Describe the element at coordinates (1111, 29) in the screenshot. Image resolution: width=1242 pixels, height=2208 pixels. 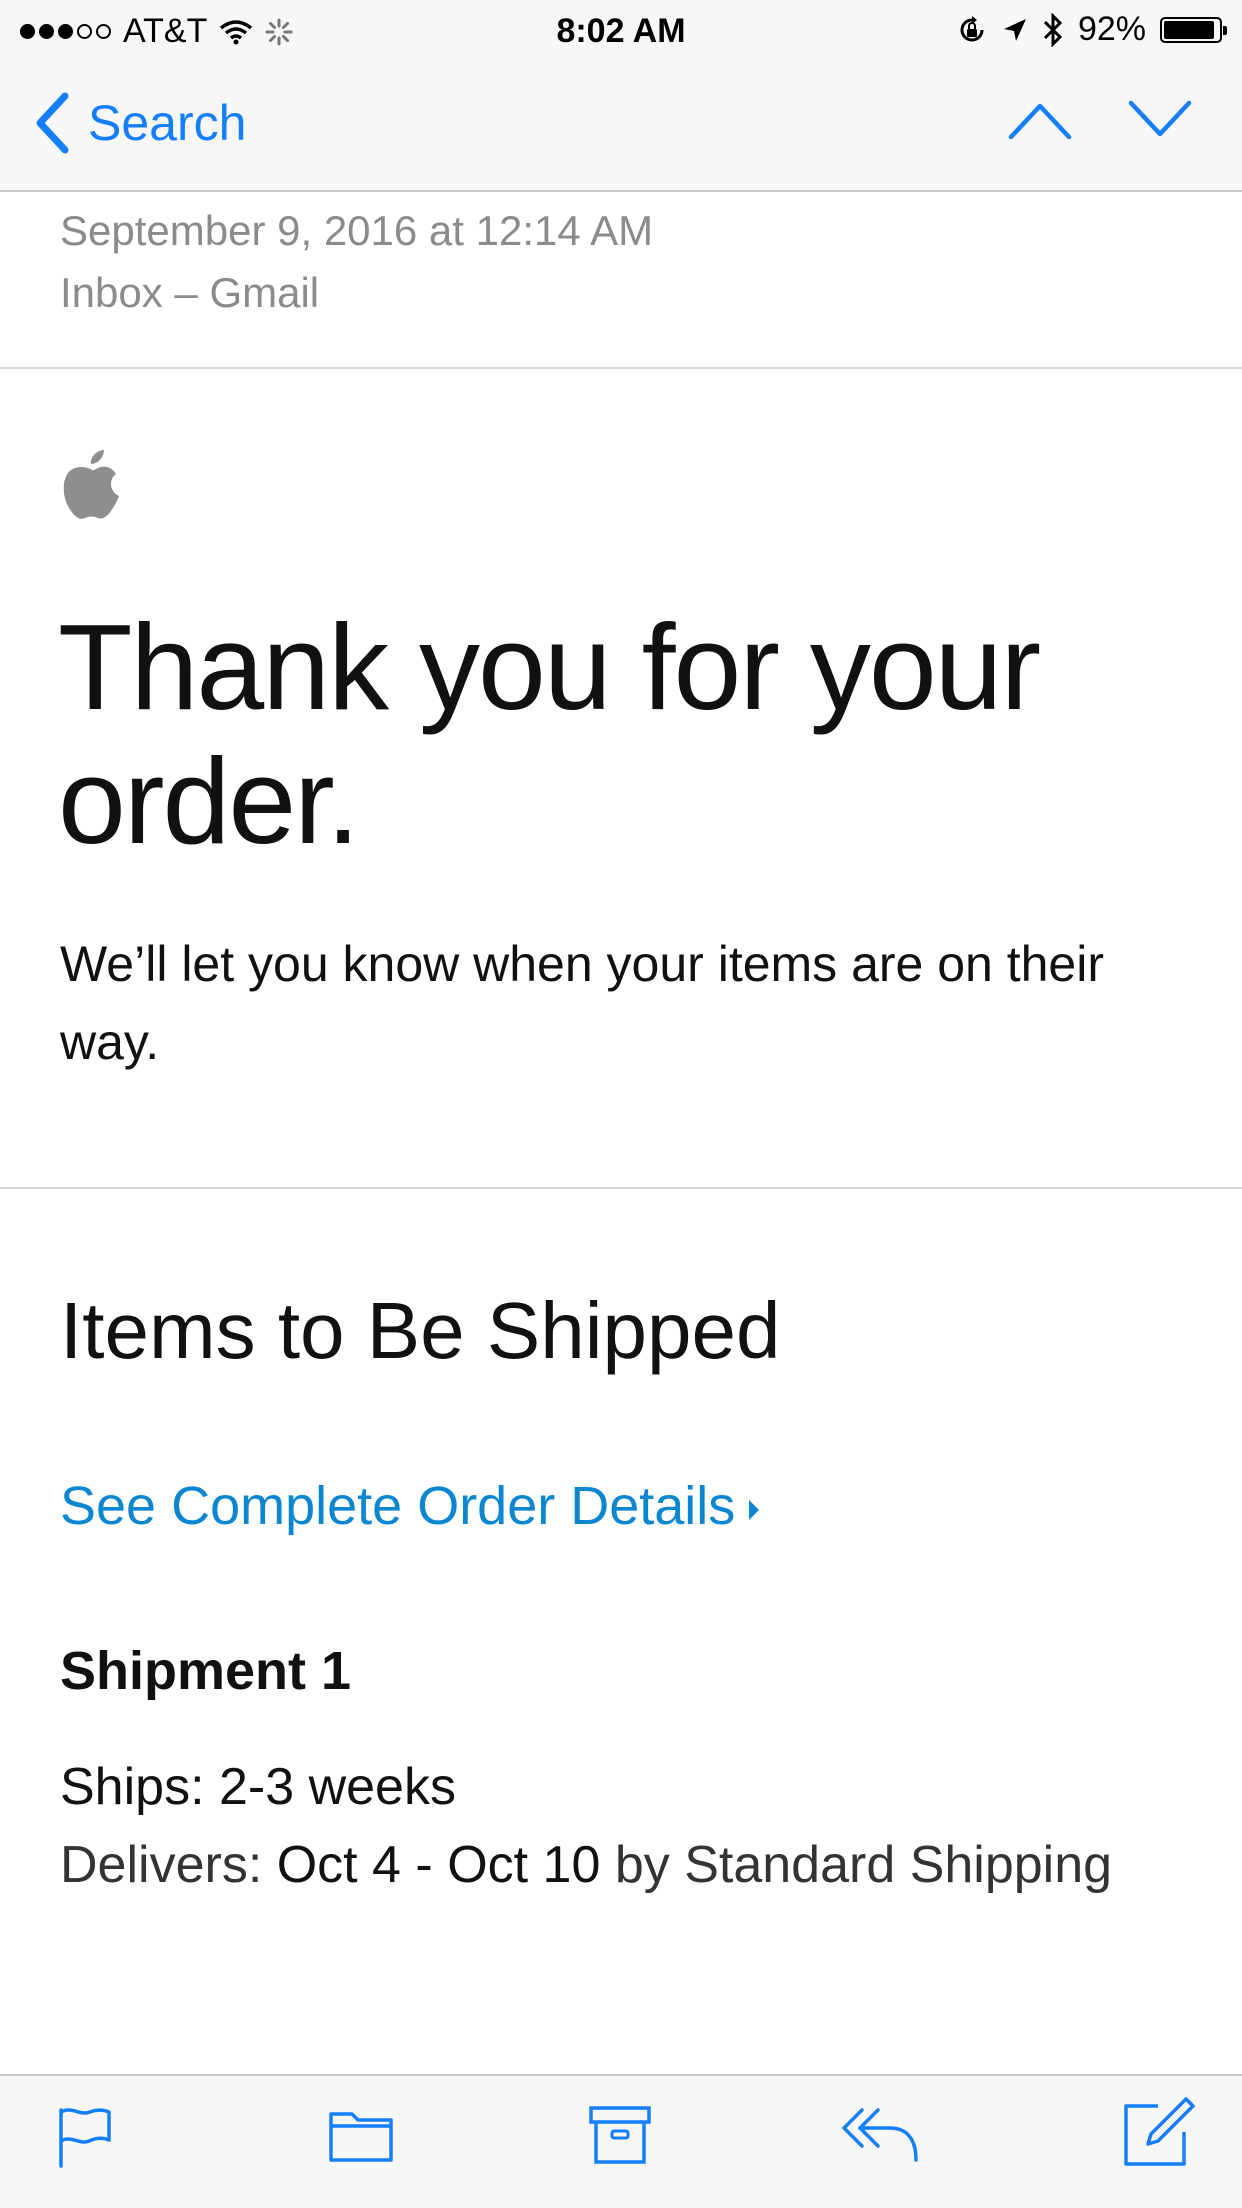
I see `battery-percent: 92%` at that location.